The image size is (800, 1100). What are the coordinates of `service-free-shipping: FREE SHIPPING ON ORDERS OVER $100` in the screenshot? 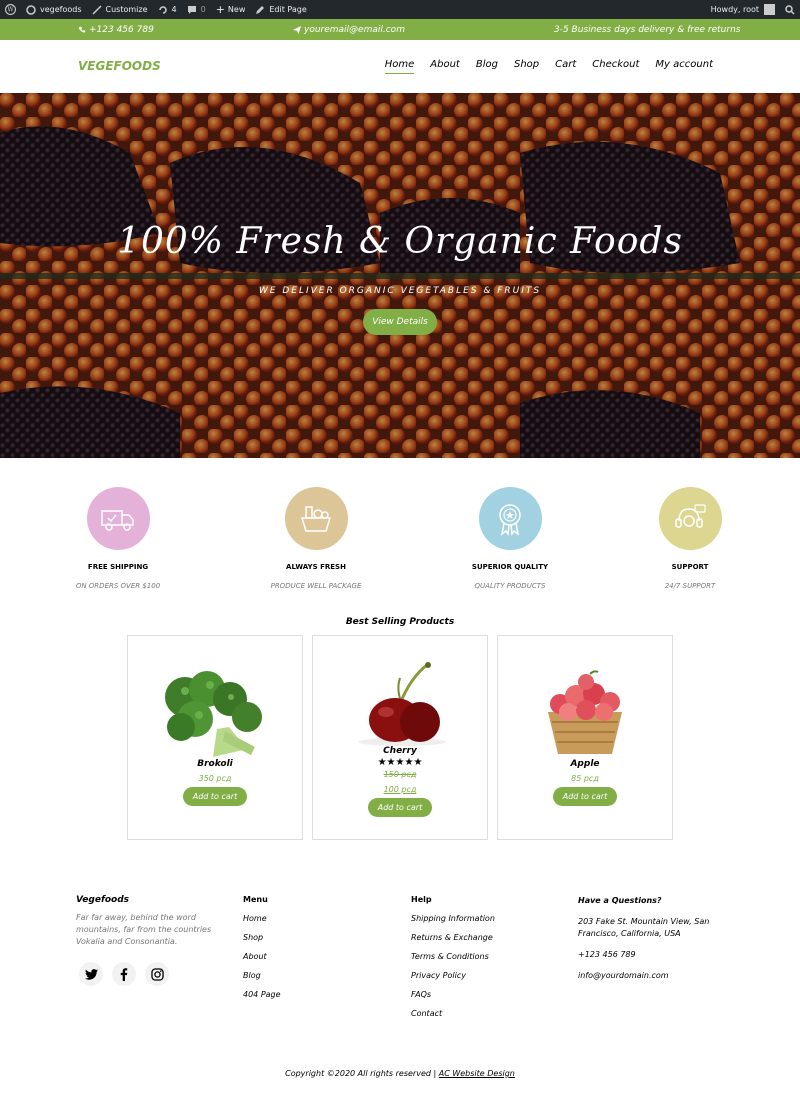 It's located at (118, 538).